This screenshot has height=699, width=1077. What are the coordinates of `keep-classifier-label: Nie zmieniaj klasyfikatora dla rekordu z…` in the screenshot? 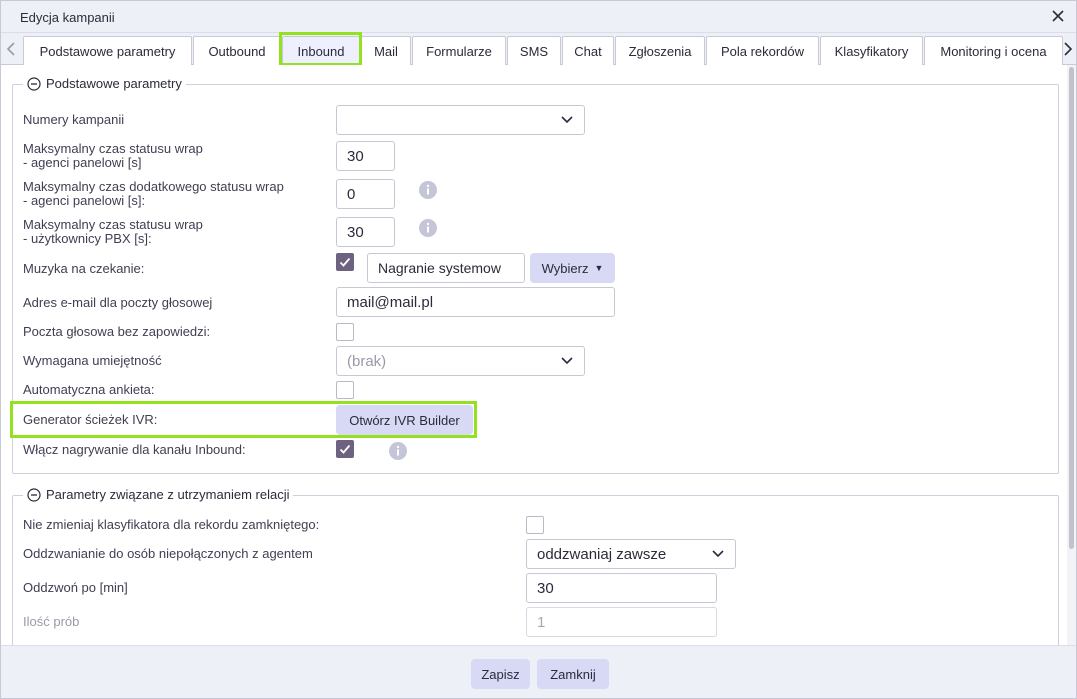 It's located at (171, 524).